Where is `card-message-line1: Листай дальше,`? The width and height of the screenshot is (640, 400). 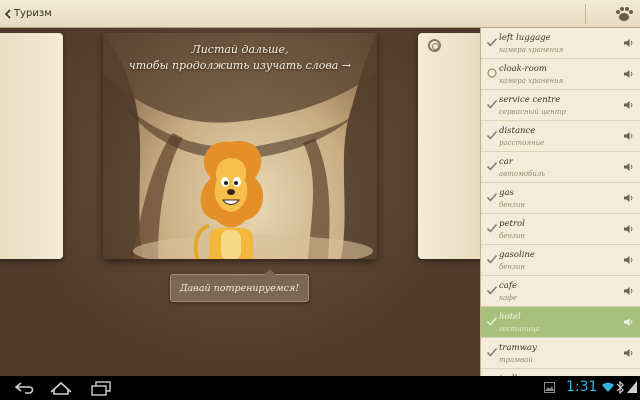
card-message-line1: Листай дальше, is located at coordinates (240, 49).